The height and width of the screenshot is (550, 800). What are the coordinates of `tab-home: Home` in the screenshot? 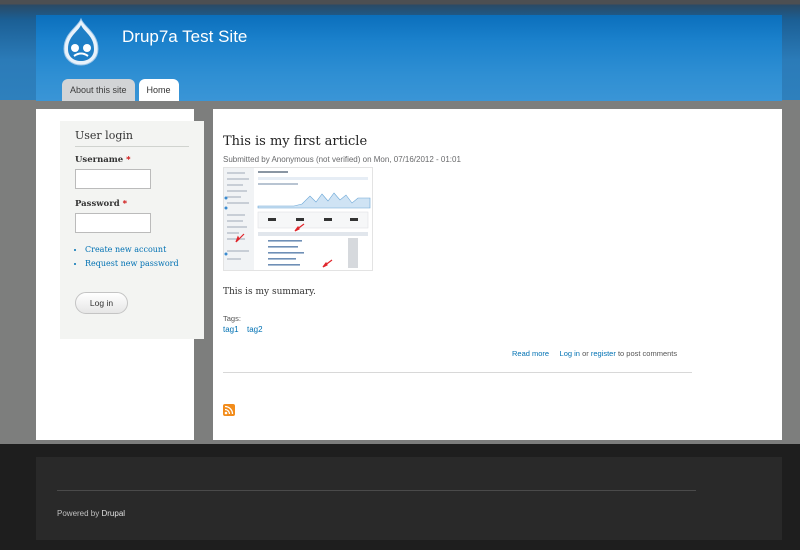 It's located at (158, 90).